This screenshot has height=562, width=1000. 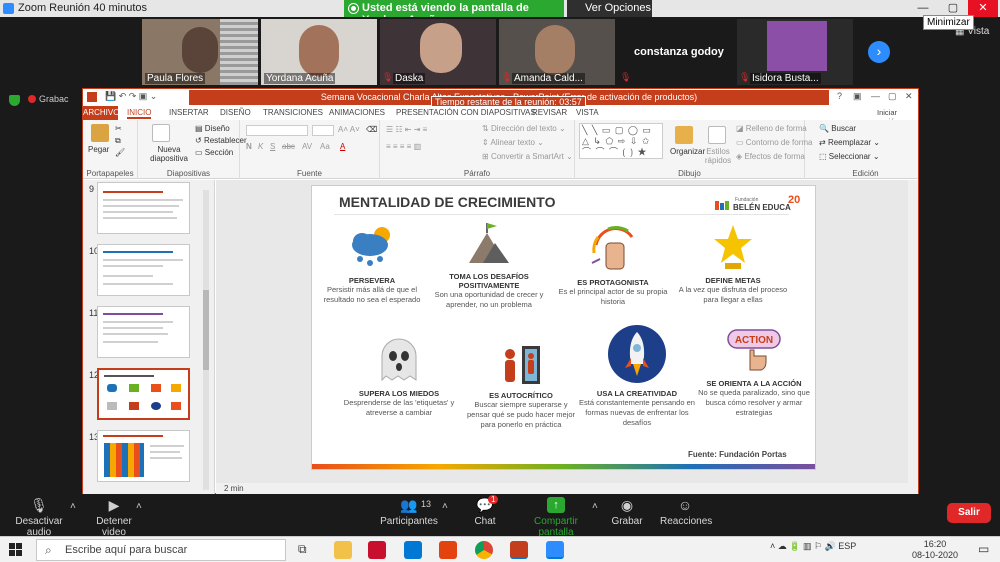 What do you see at coordinates (983, 549) in the screenshot?
I see `notifications-icon: ▭` at bounding box center [983, 549].